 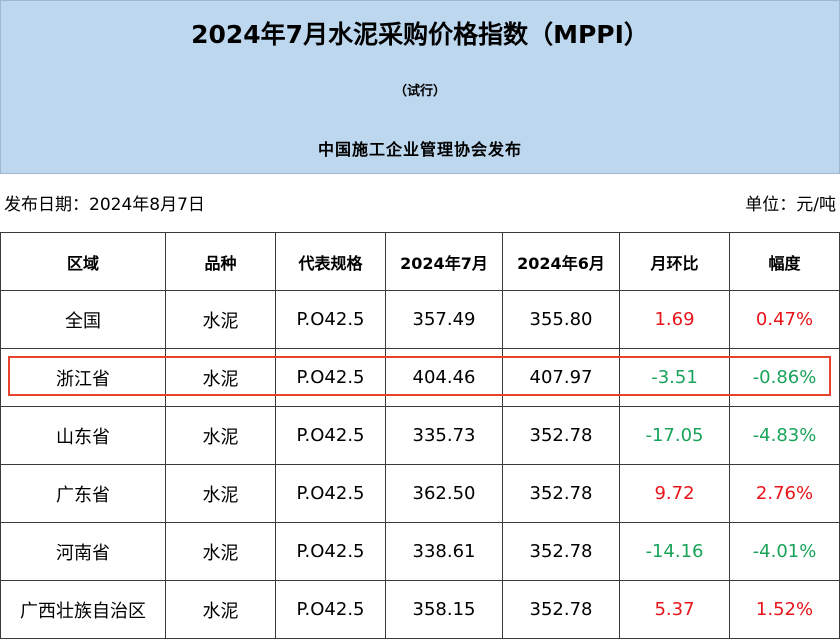 What do you see at coordinates (83, 551) in the screenshot?
I see `region-cell: 河南省` at bounding box center [83, 551].